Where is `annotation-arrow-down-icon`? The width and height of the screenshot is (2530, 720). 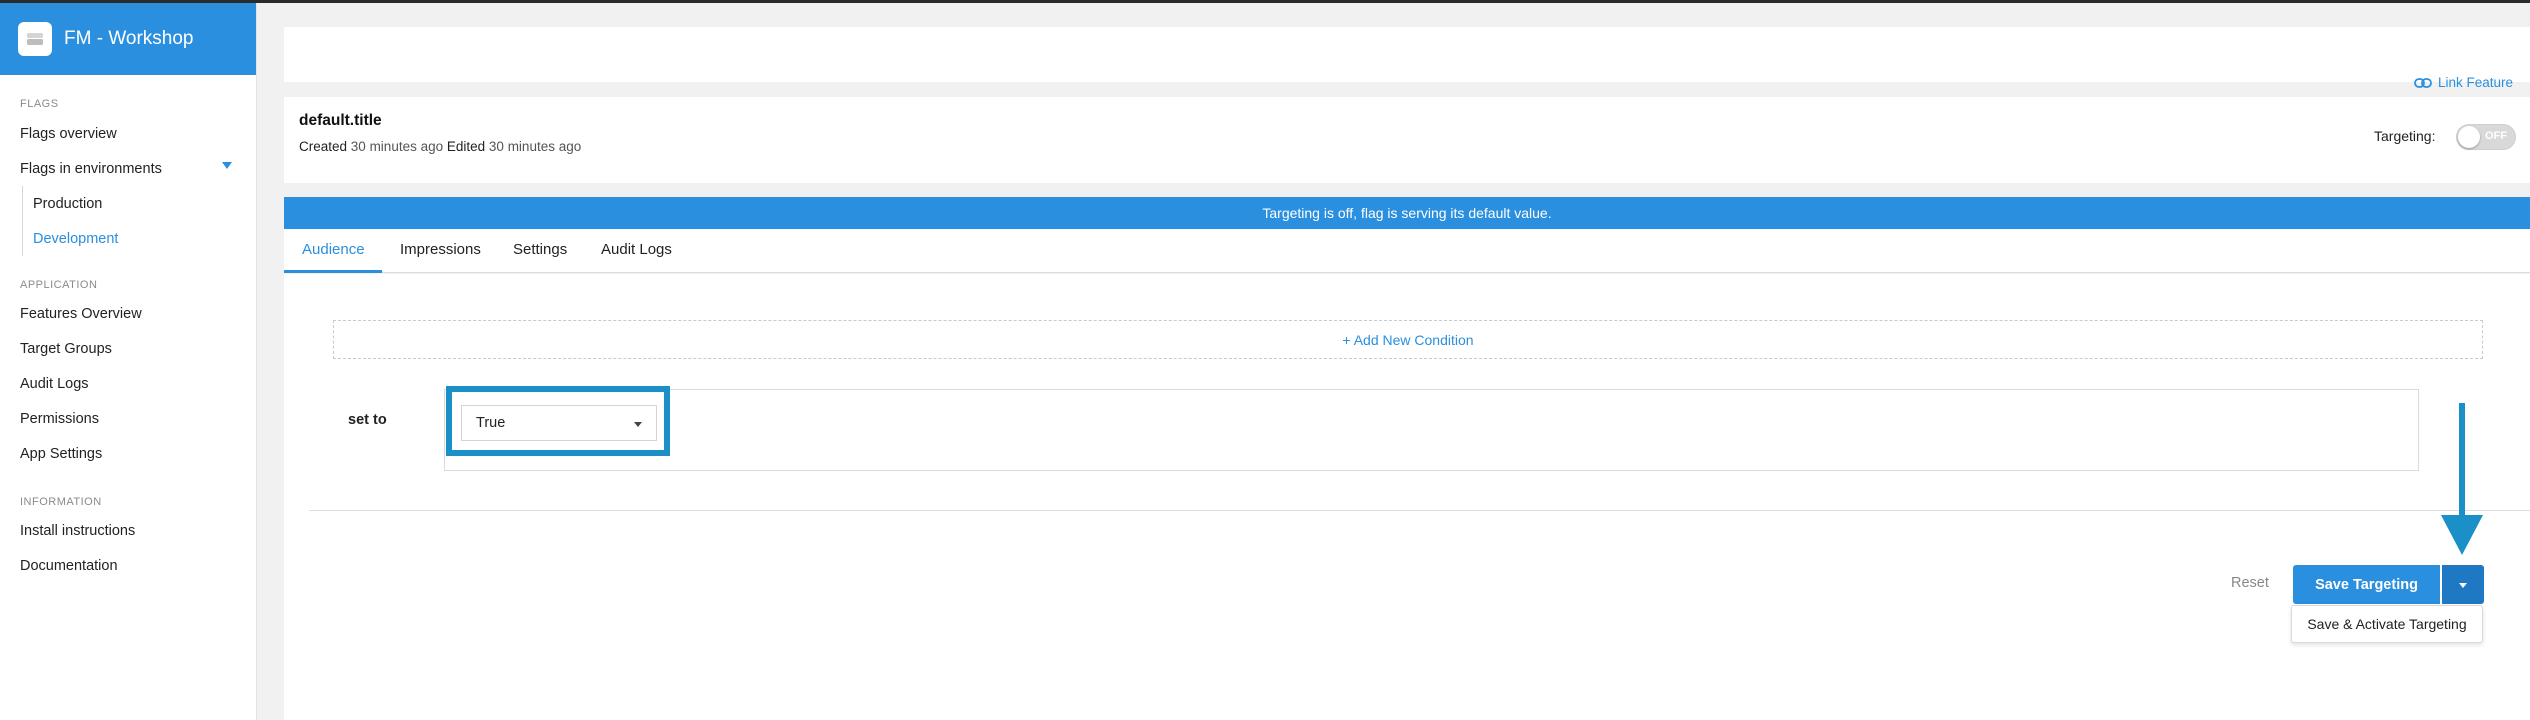
annotation-arrow-down-icon is located at coordinates (2462, 535).